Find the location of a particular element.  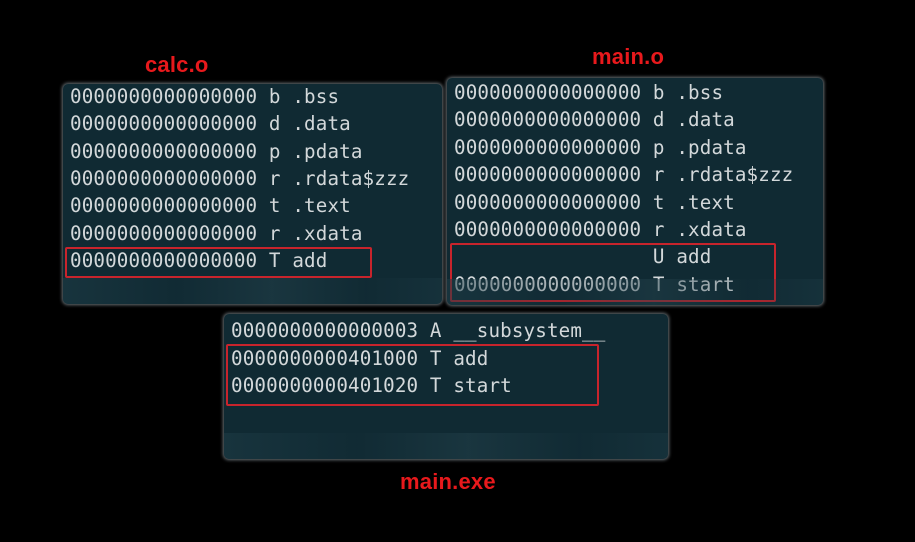

main-o-symbol-row-bss: 0000000000000000 b .bss is located at coordinates (589, 92).